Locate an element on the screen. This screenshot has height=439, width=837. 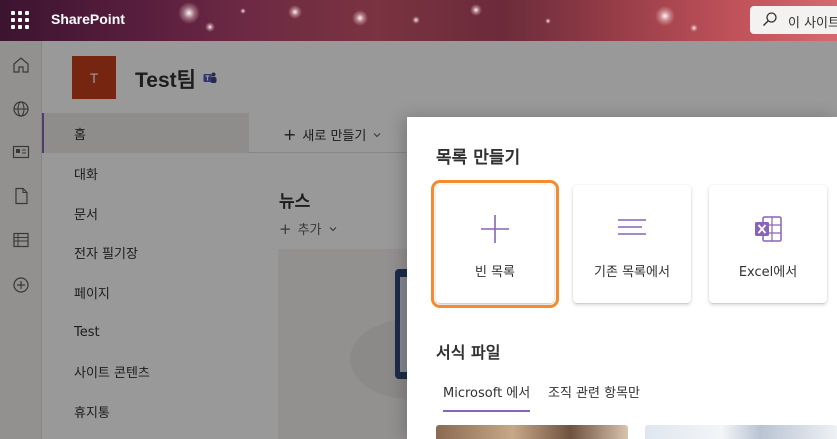
search-icon is located at coordinates (770, 19).